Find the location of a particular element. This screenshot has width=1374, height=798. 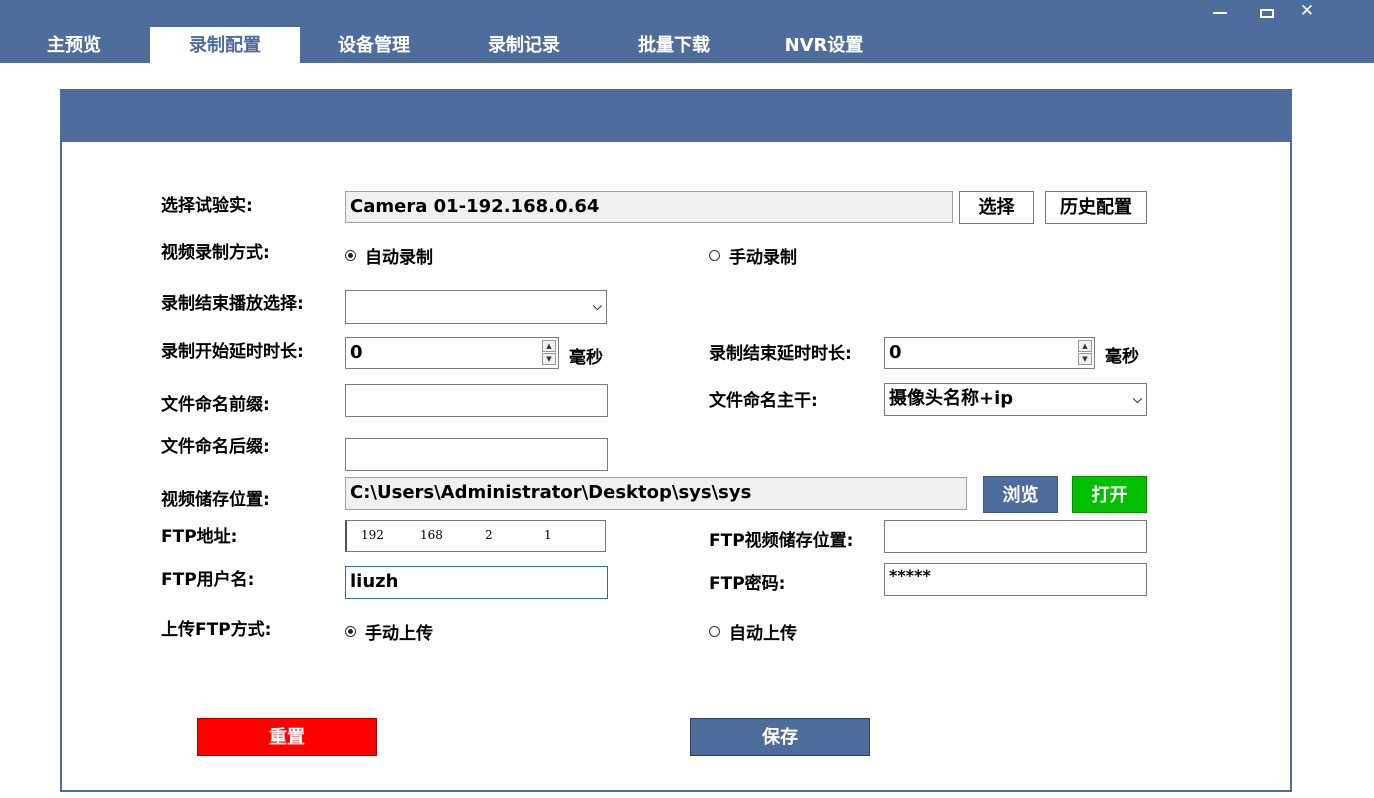

end-delay-stepper: ▲ ▼ is located at coordinates (1085, 353).